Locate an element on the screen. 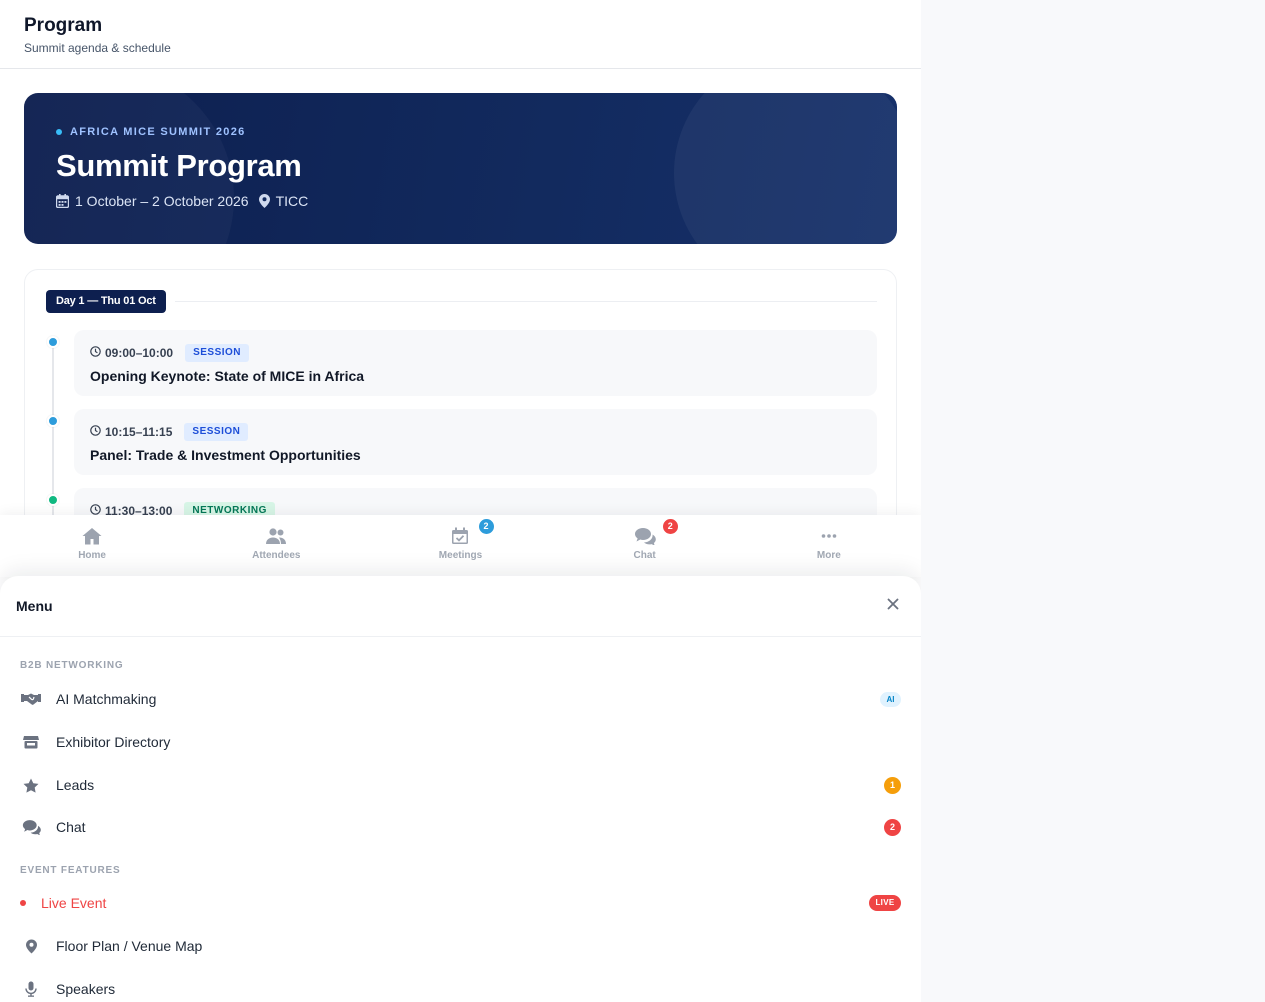 This screenshot has height=1002, width=1265. menu-item-label: Live Event is located at coordinates (74, 903).